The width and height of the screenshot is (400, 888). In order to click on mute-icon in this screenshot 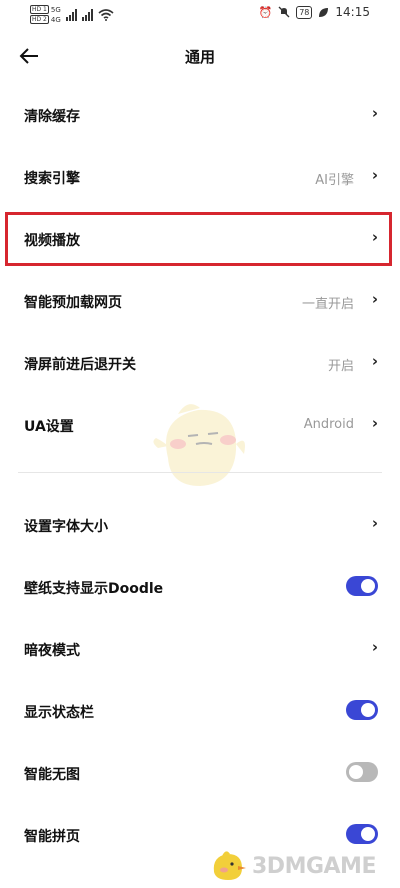, I will do `click(284, 12)`.